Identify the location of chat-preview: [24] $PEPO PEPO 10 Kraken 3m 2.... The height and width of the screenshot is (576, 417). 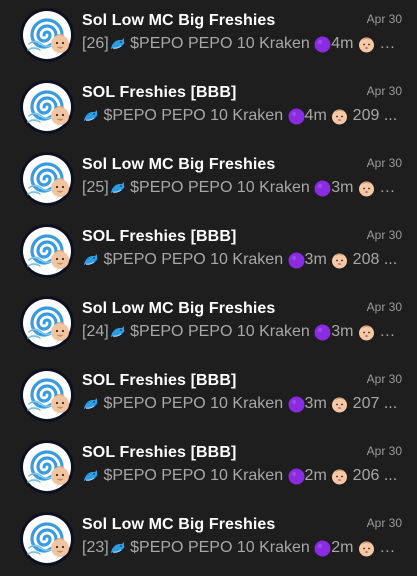
(241, 332).